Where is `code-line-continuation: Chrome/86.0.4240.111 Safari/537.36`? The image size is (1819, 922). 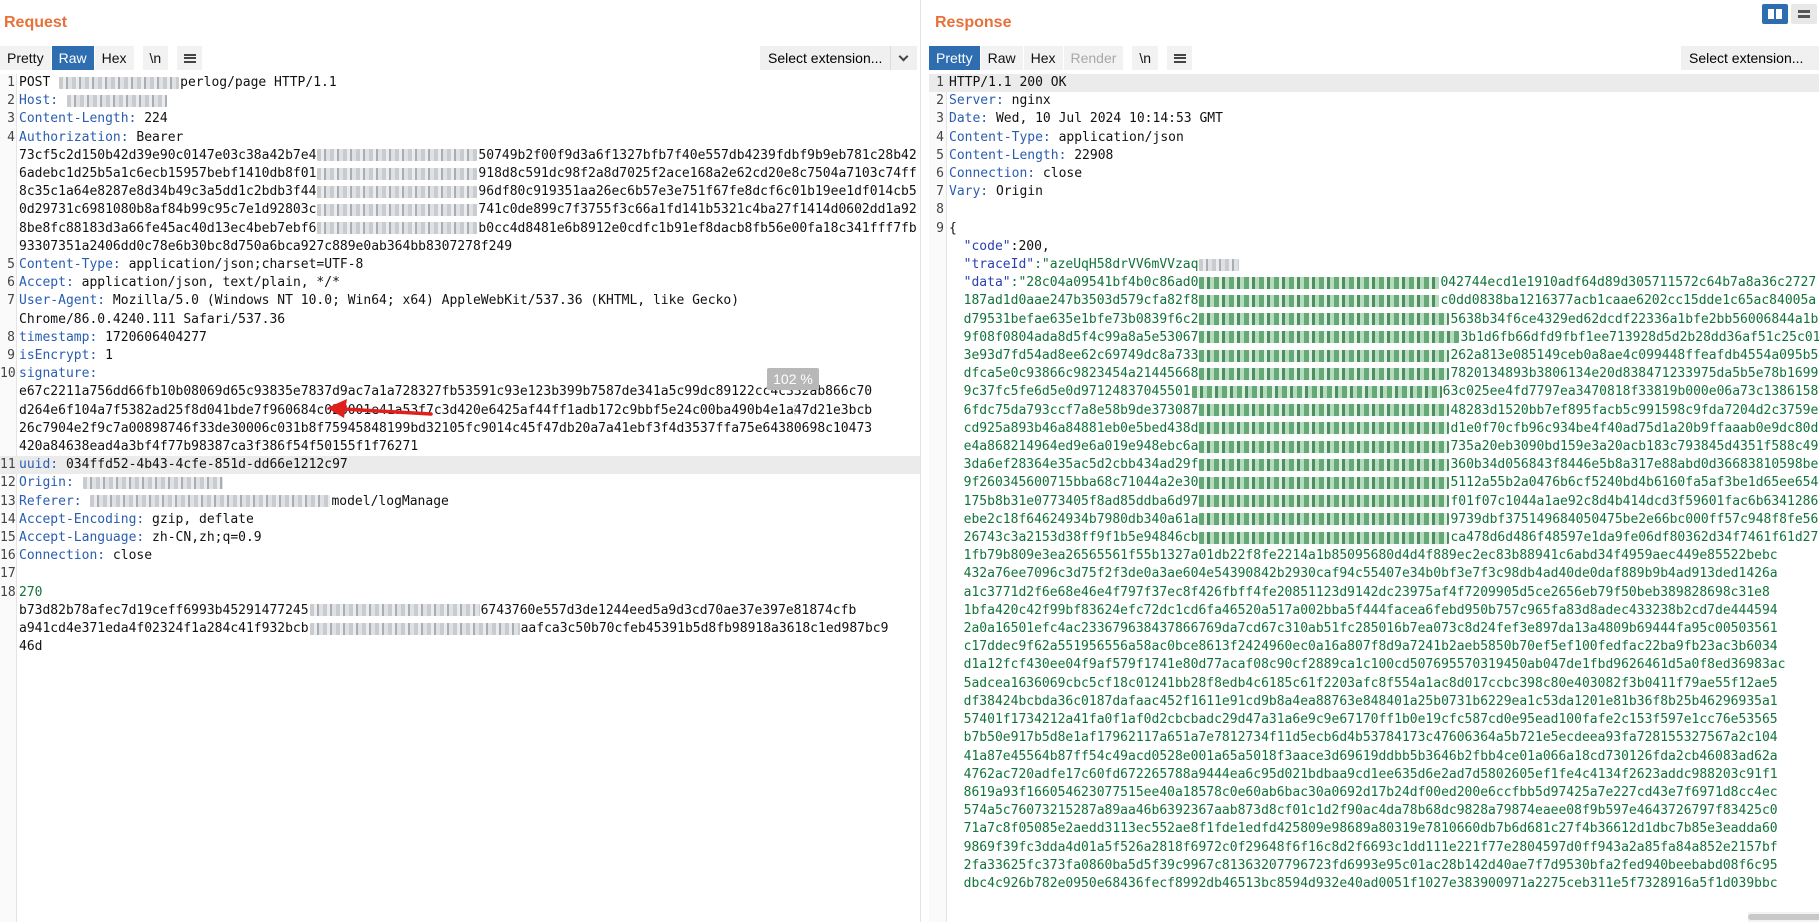
code-line-continuation: Chrome/86.0.4240.111 Safari/537.36 is located at coordinates (460, 320).